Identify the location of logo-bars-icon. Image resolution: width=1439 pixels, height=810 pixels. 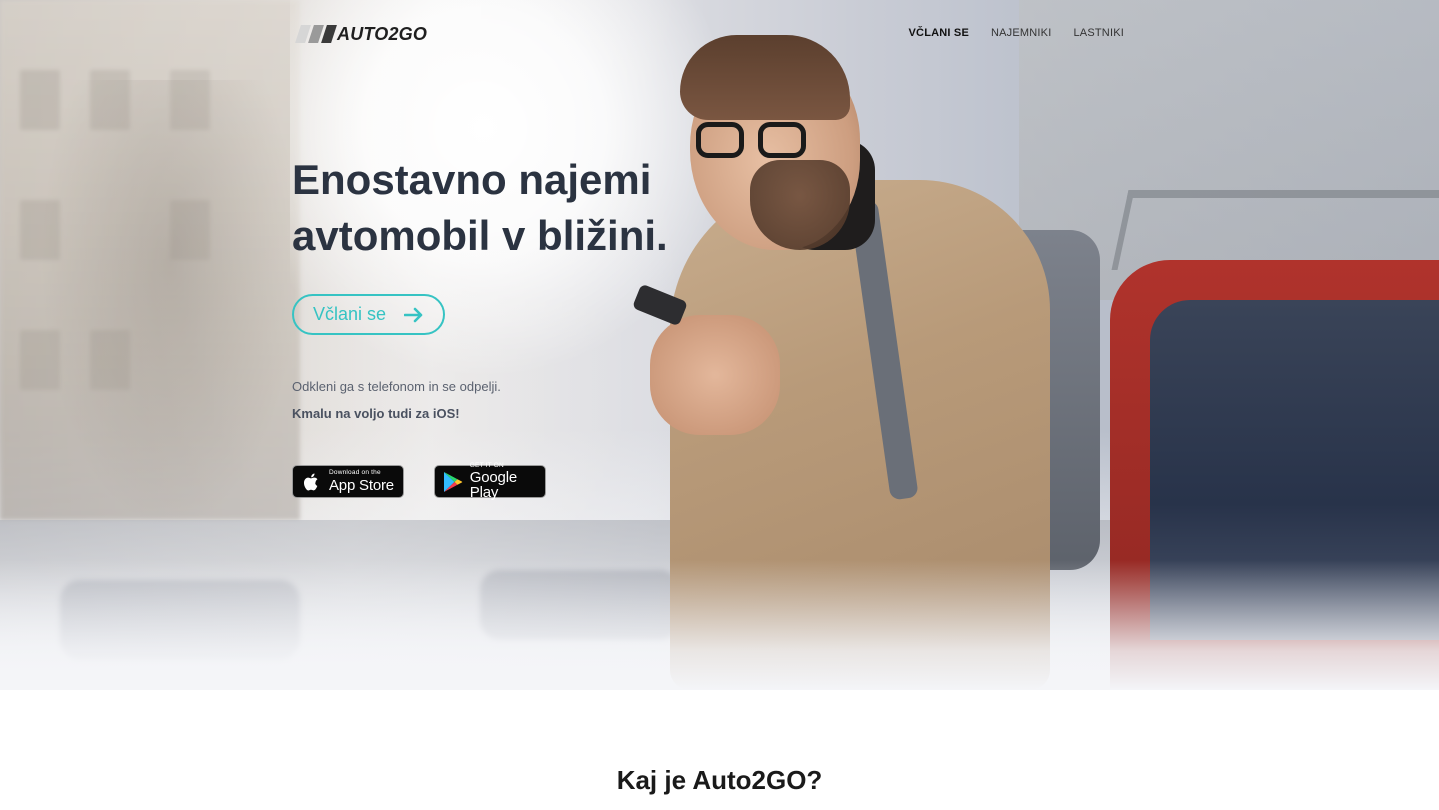
(316, 34).